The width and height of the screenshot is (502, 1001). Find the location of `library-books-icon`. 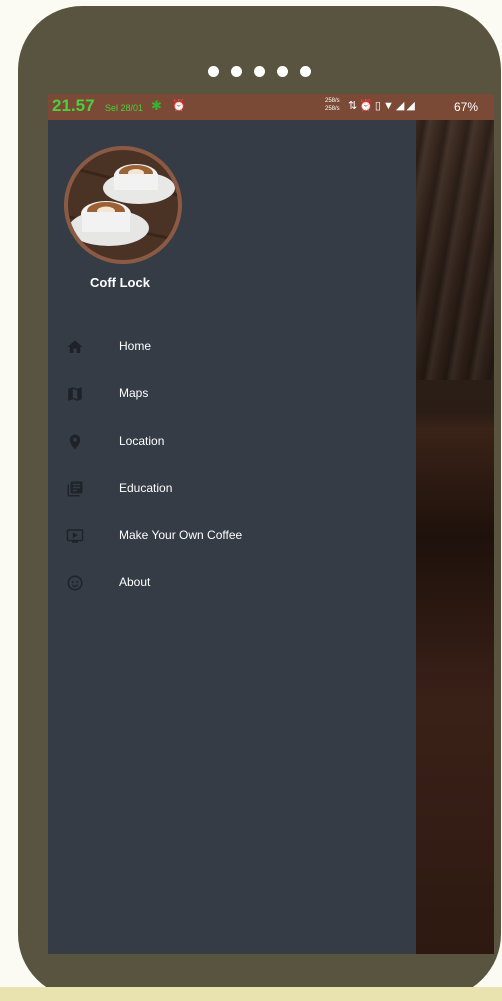

library-books-icon is located at coordinates (75, 489).